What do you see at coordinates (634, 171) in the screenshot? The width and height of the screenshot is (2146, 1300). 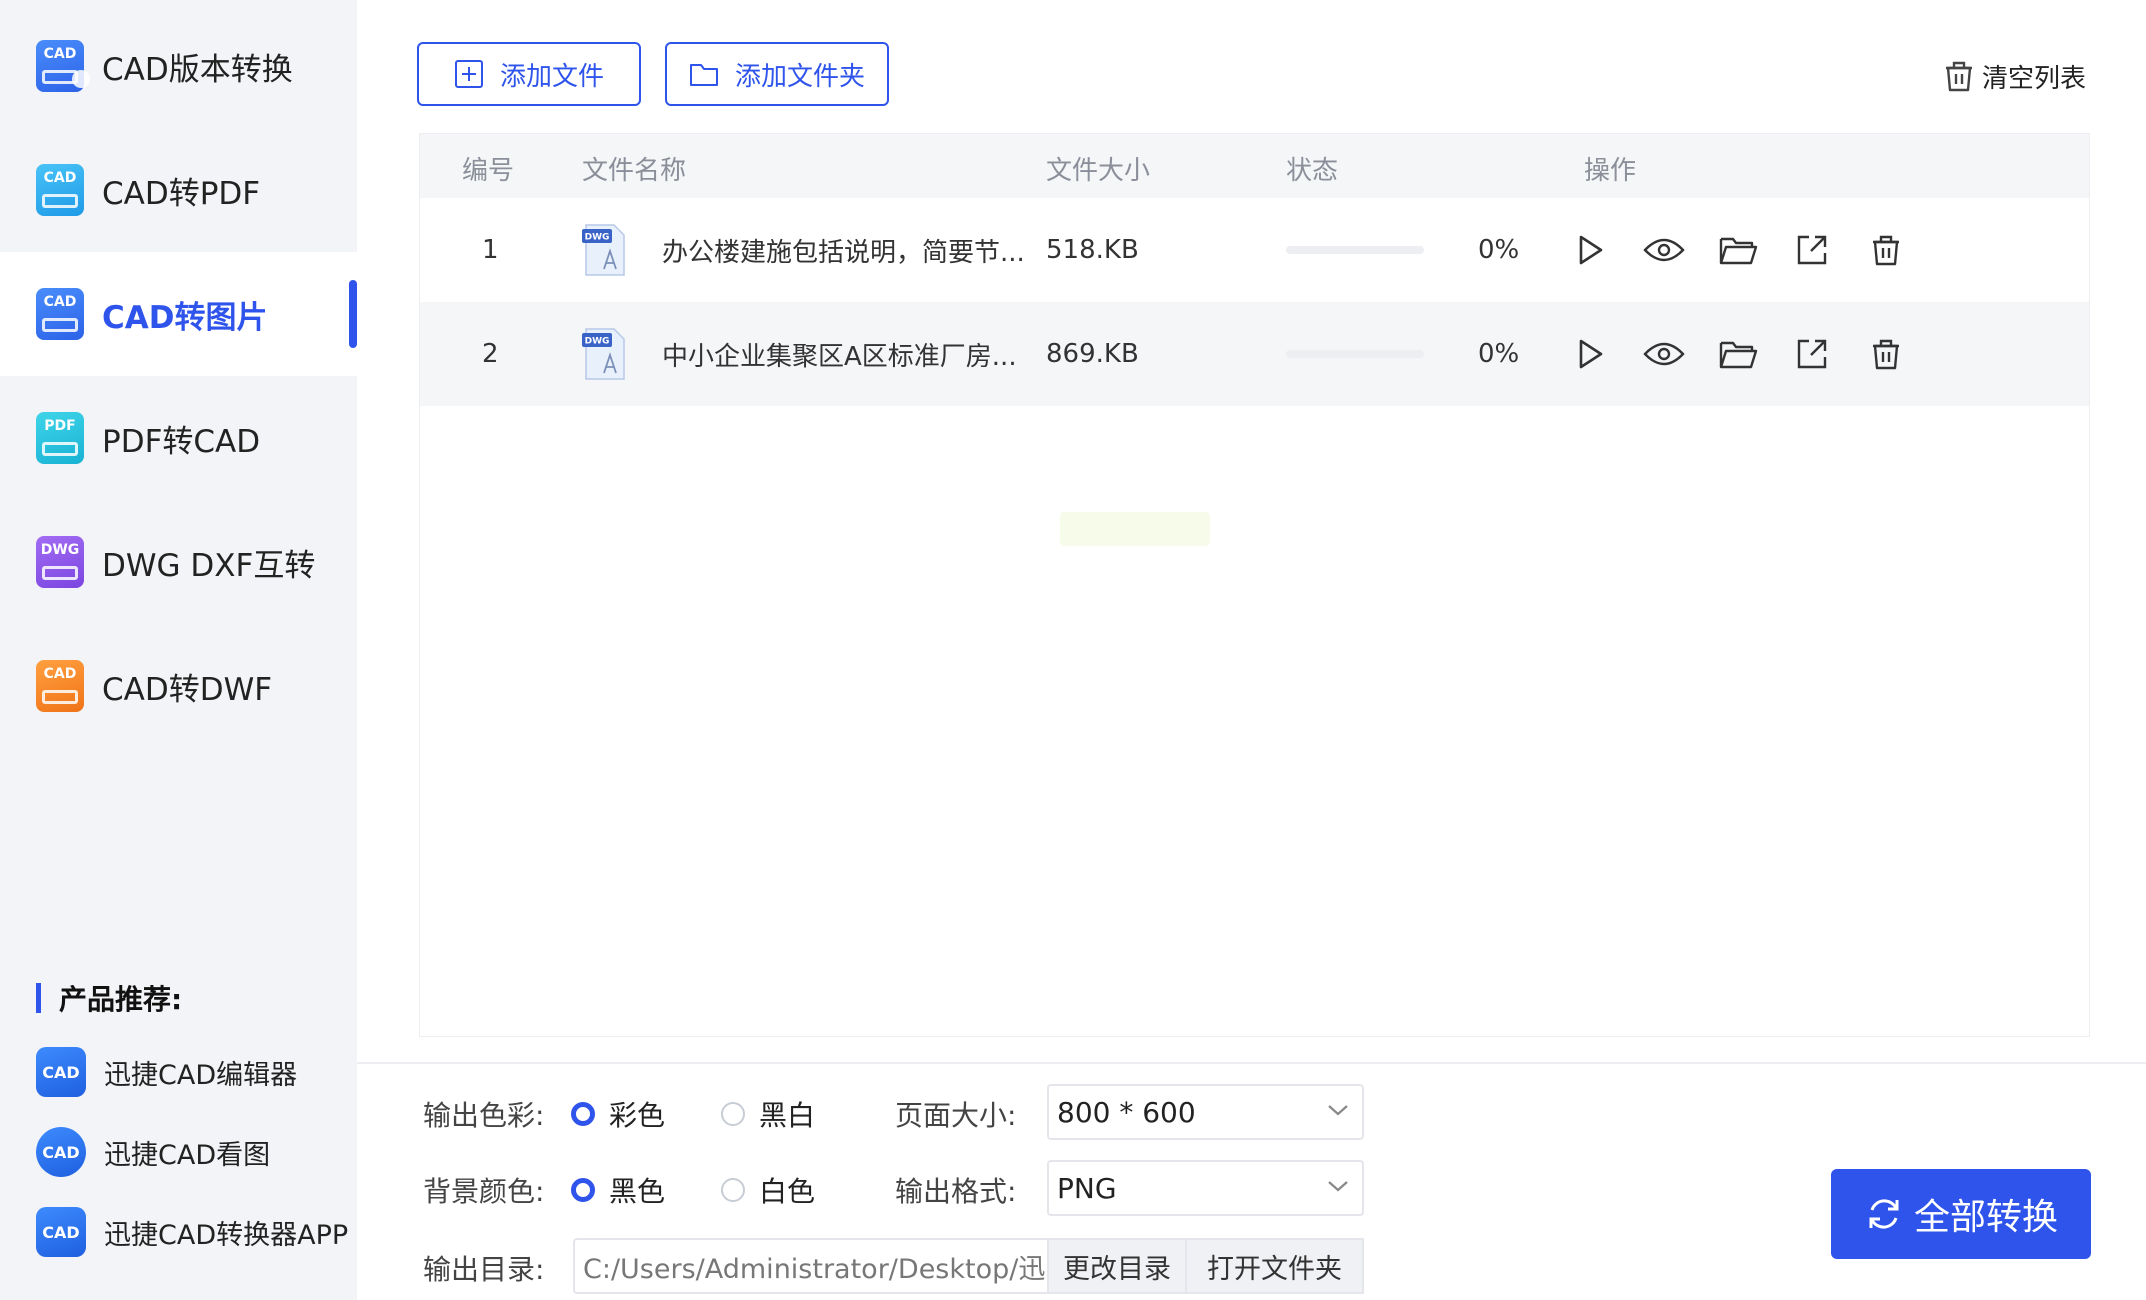 I see `col-header-name: 文件名称` at bounding box center [634, 171].